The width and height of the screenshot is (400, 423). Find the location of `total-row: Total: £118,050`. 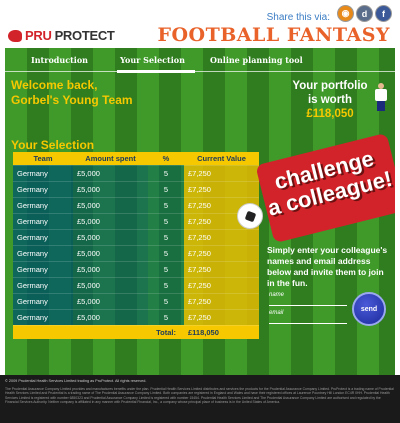

total-row: Total: £118,050 is located at coordinates (136, 331).